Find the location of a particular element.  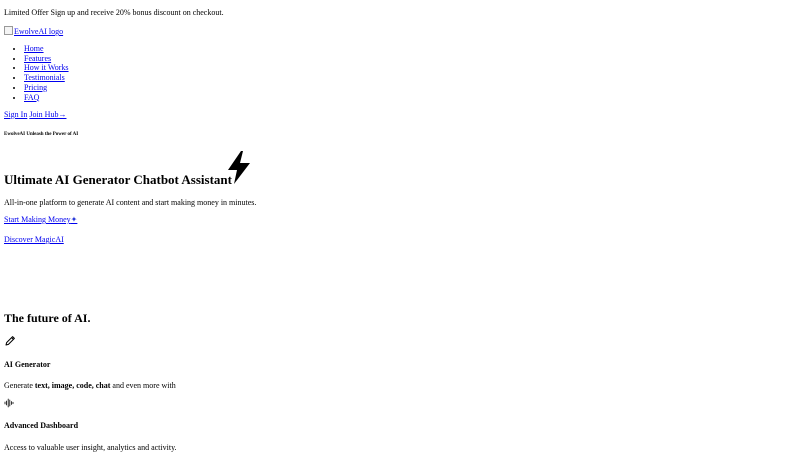

nav-link-testimonials: Testimonials is located at coordinates (44, 77).